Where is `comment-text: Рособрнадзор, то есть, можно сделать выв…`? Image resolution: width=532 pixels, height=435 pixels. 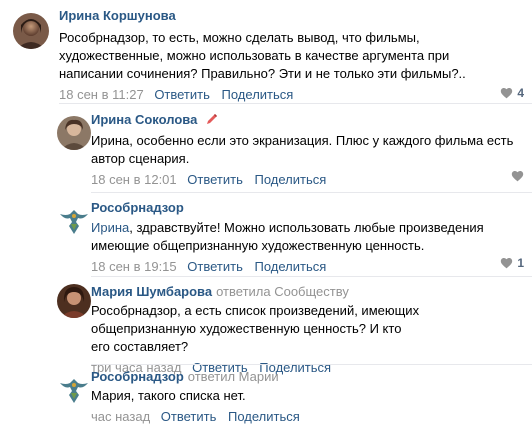 comment-text: Рособрнадзор, то есть, можно сделать выв… is located at coordinates (262, 55).